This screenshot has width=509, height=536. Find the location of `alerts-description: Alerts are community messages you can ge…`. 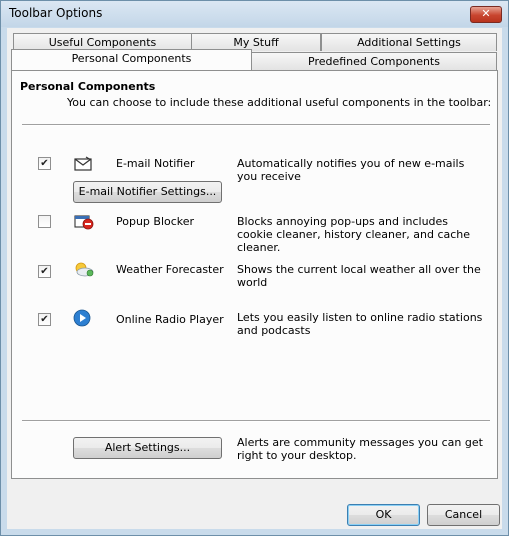

alerts-description: Alerts are community messages you can ge… is located at coordinates (360, 449).